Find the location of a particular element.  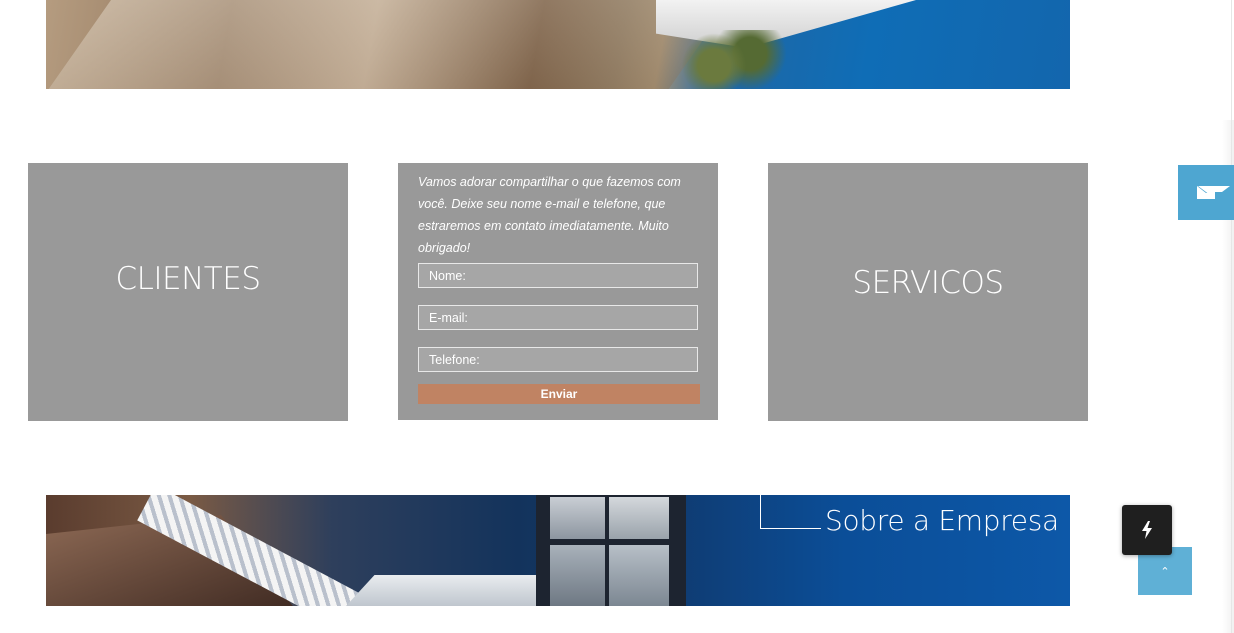

chevron-up-icon: ⌃ is located at coordinates (1165, 571).